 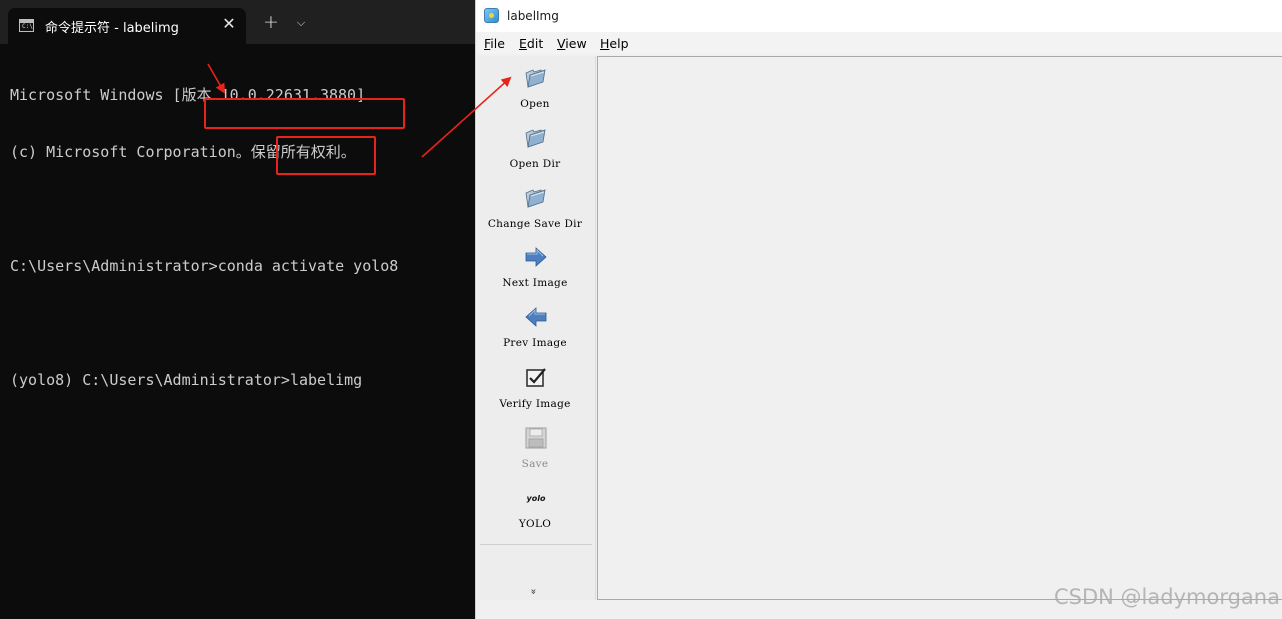 What do you see at coordinates (216, 78) in the screenshot?
I see `arrow-to-conda-command` at bounding box center [216, 78].